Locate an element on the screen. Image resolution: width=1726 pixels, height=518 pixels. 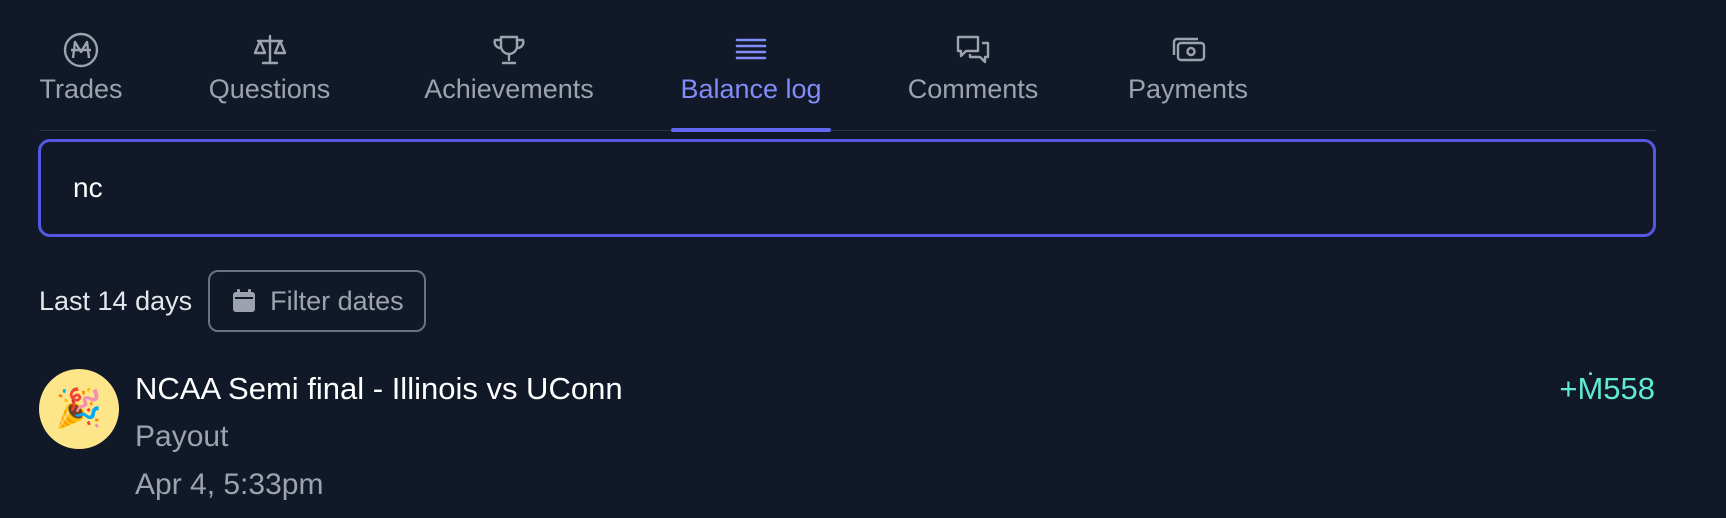
tab-payments: Payments is located at coordinates (1188, 79).